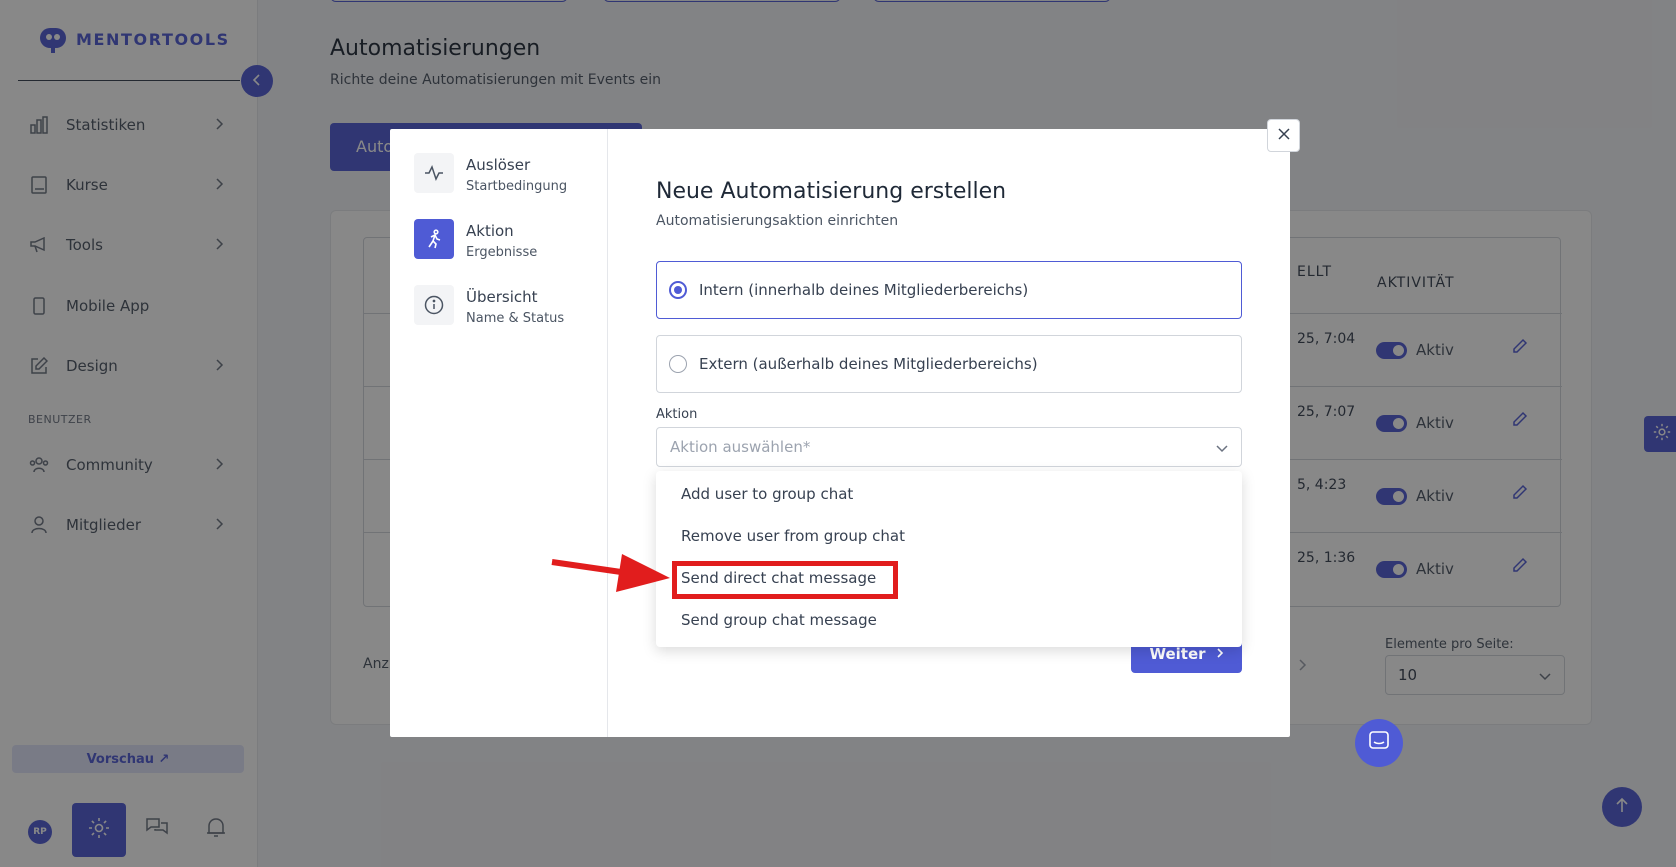 The image size is (1676, 867). Describe the element at coordinates (1220, 654) in the screenshot. I see `chevron-right-icon` at that location.